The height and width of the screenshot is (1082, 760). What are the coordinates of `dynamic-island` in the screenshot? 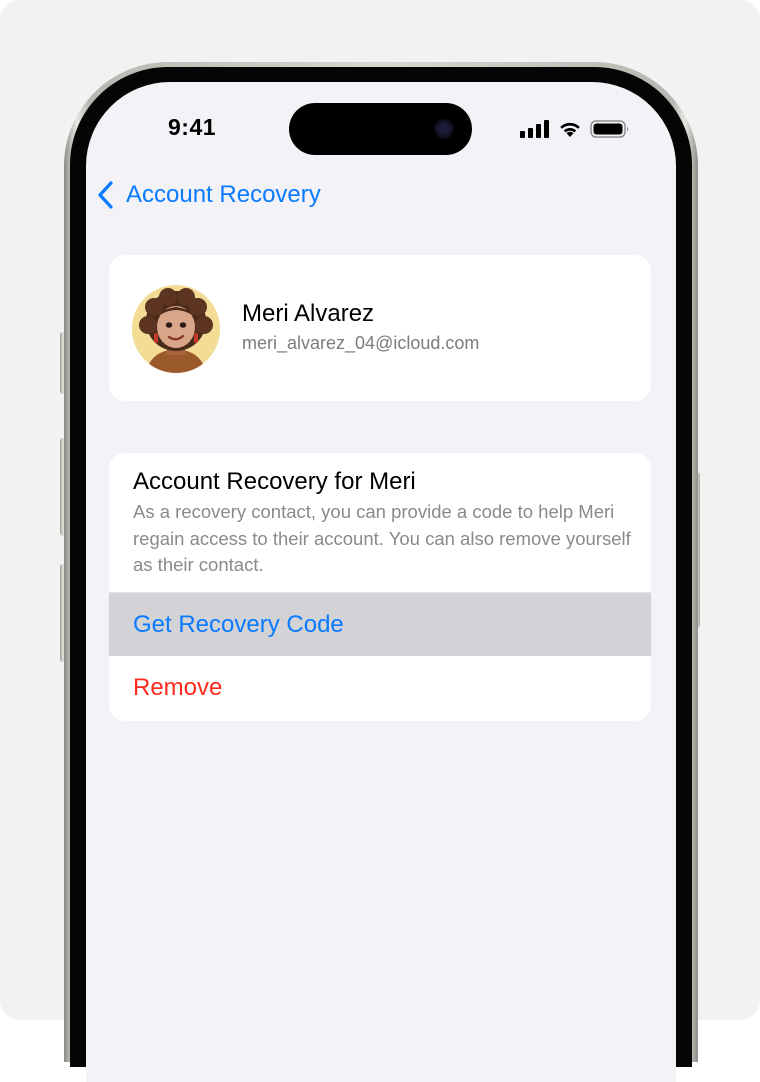 It's located at (380, 129).